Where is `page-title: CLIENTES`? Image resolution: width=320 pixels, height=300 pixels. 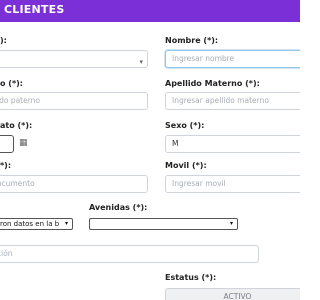 page-title: CLIENTES is located at coordinates (34, 9).